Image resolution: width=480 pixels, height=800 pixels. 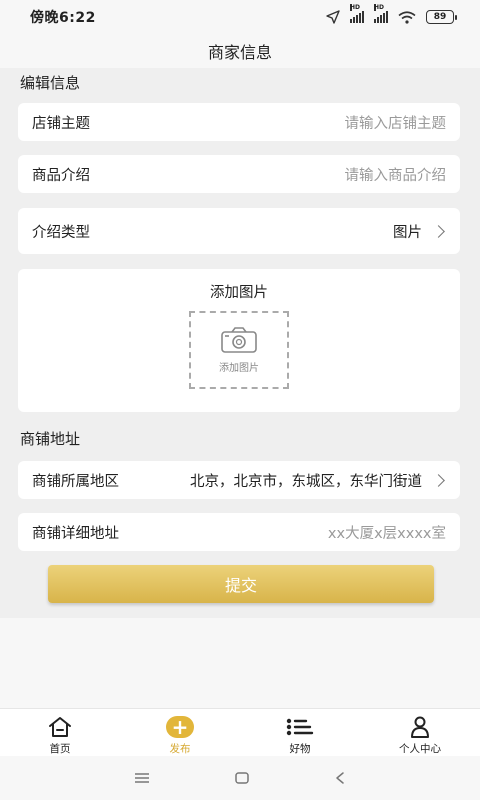 What do you see at coordinates (241, 584) in the screenshot?
I see `submit-button: 提交` at bounding box center [241, 584].